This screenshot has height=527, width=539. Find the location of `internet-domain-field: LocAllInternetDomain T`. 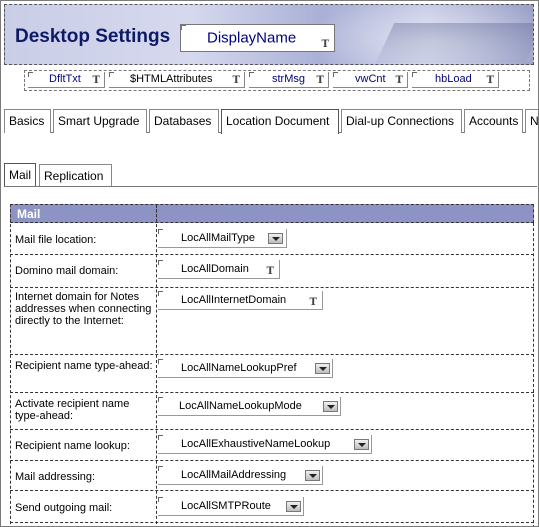

internet-domain-field: LocAllInternetDomain T is located at coordinates (240, 300).